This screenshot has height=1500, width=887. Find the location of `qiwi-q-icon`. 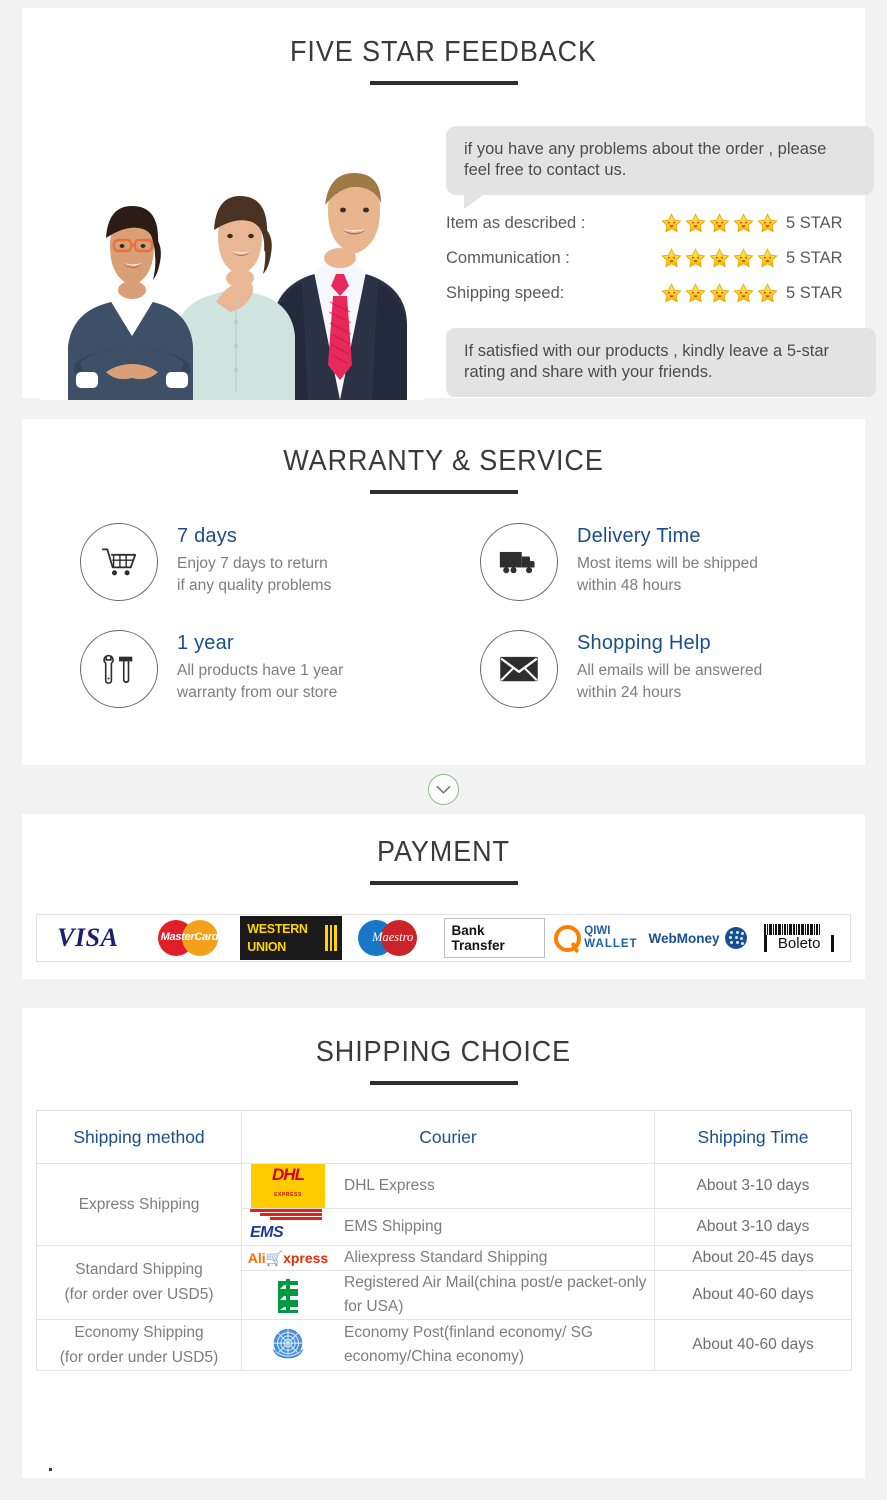

qiwi-q-icon is located at coordinates (568, 938).